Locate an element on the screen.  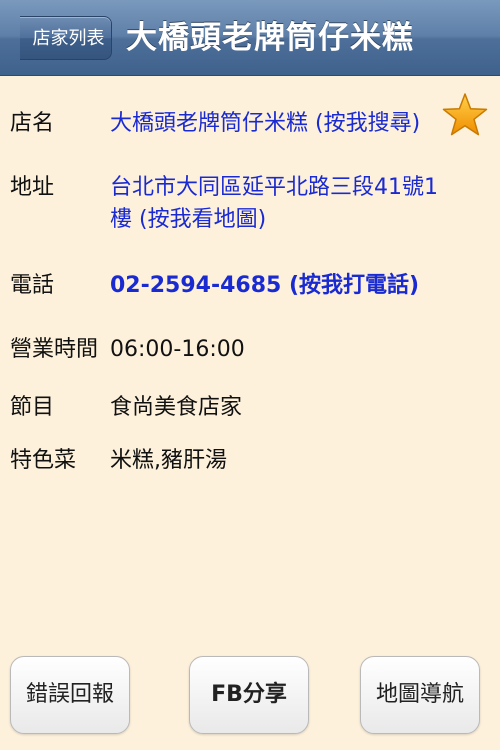
specialty-label: 特色菜 is located at coordinates (43, 460).